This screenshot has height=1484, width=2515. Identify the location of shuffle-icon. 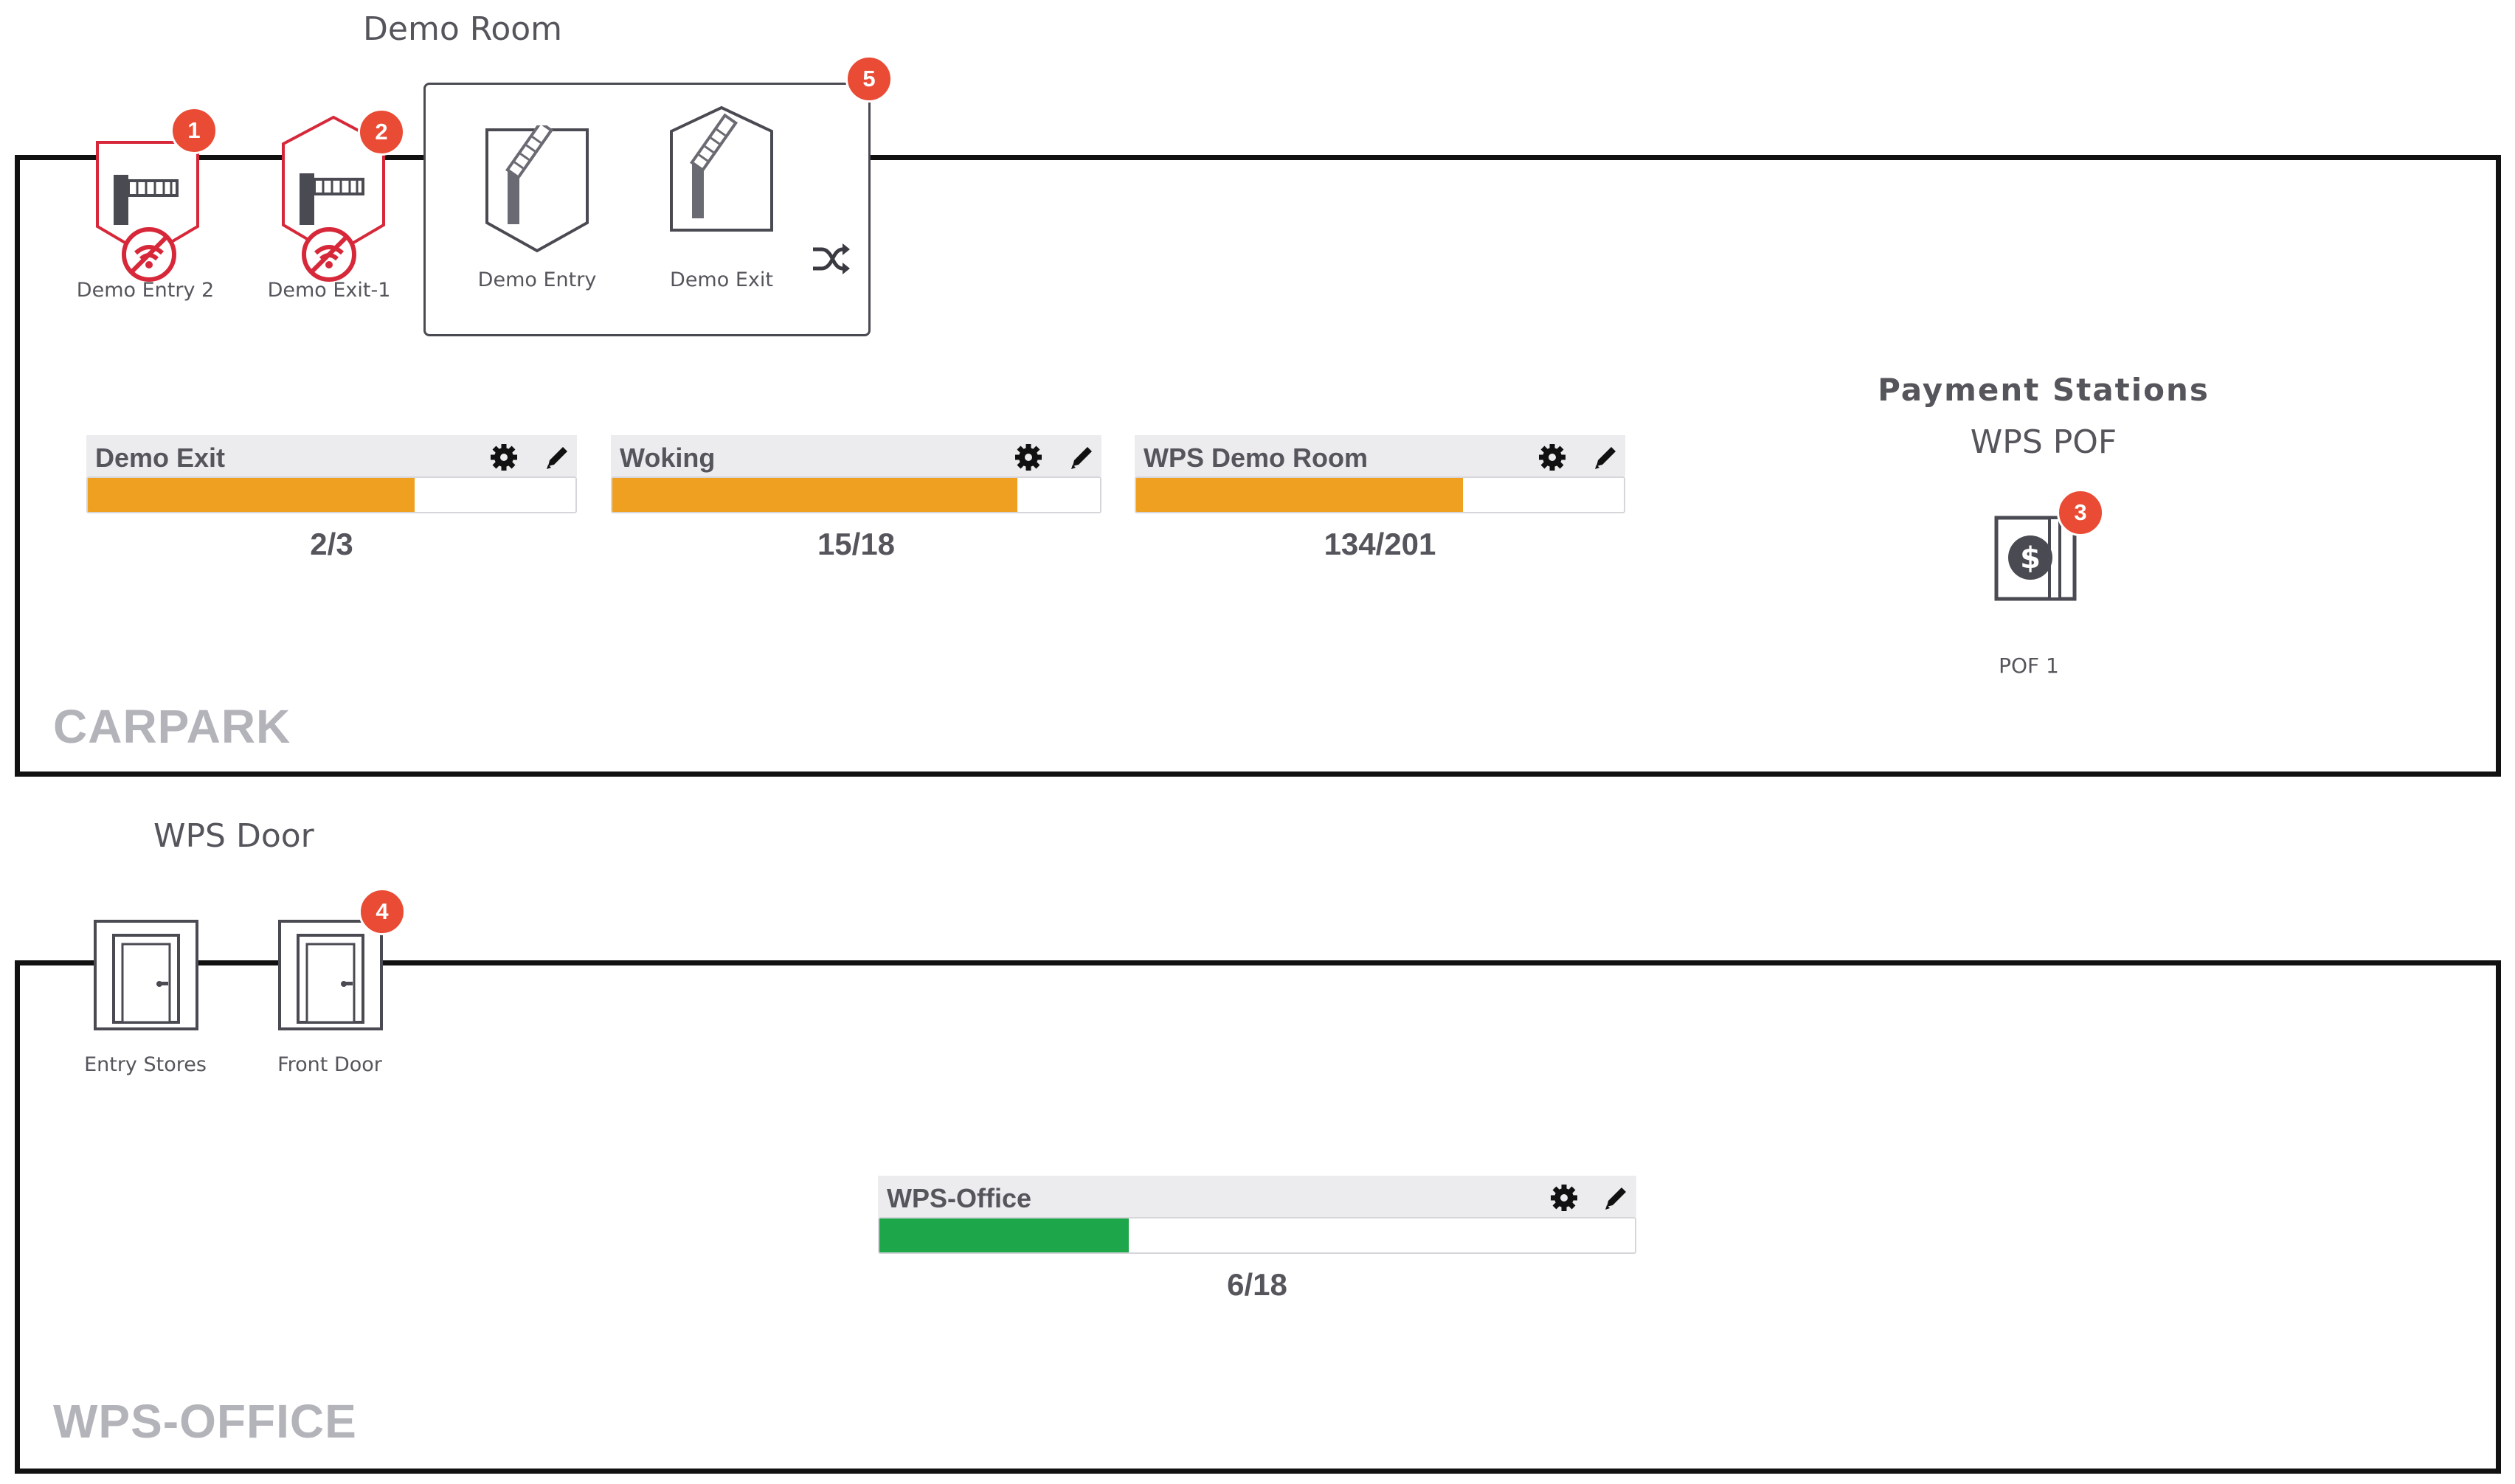
(830, 258).